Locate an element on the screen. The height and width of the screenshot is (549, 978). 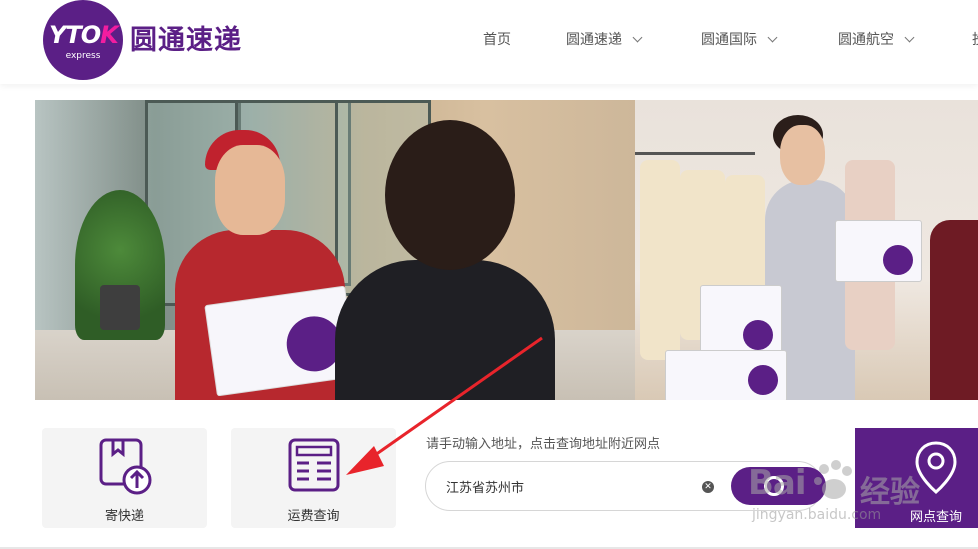
branch-search-hint: 请手动输入地址，点击查询地址附近网点 is located at coordinates (543, 444).